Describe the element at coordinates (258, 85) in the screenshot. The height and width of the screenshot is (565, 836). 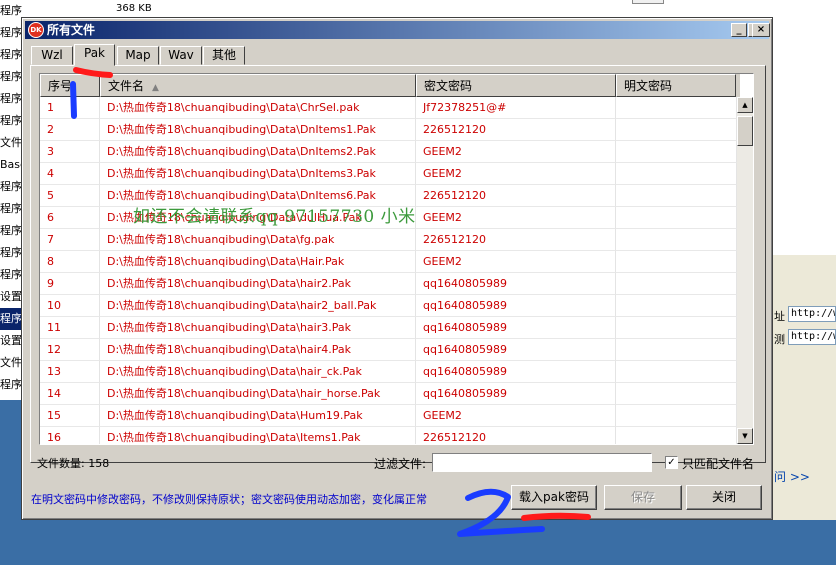
I see `column-header-filename: 文件名 ▲` at that location.